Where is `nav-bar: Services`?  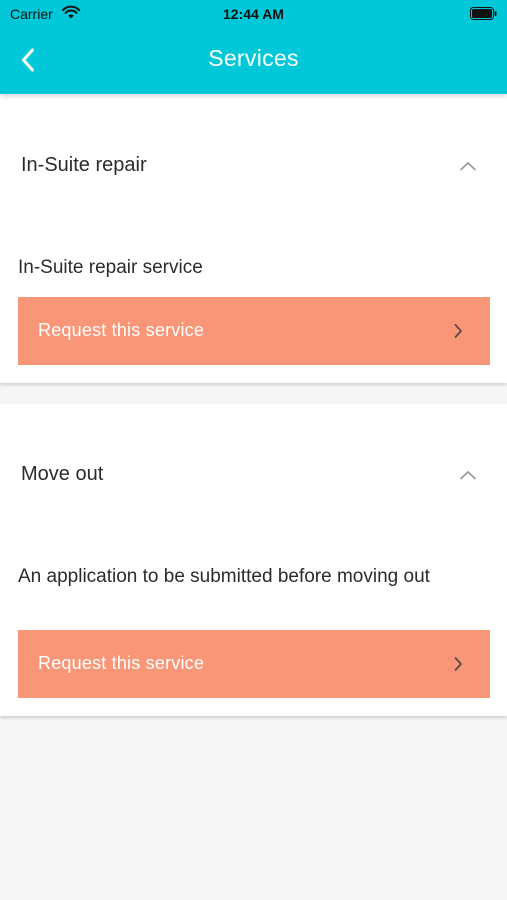 nav-bar: Services is located at coordinates (253, 61).